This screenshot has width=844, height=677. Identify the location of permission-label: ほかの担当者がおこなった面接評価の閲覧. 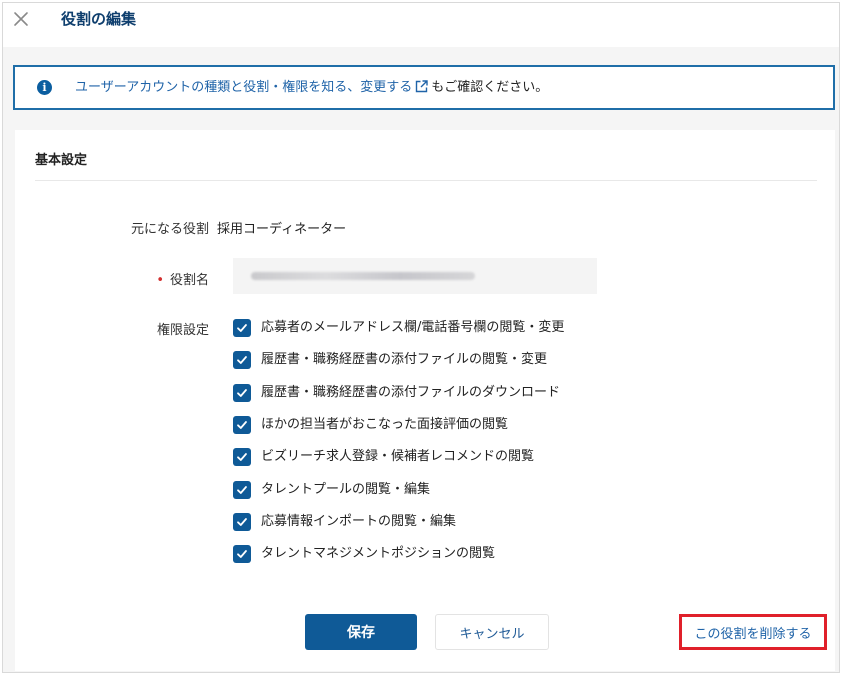
(385, 424).